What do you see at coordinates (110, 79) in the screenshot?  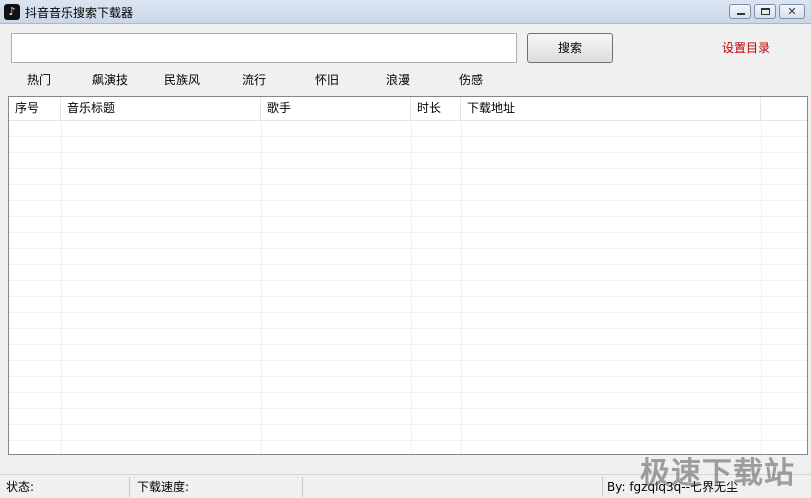 I see `tab-acting: 飙演技` at bounding box center [110, 79].